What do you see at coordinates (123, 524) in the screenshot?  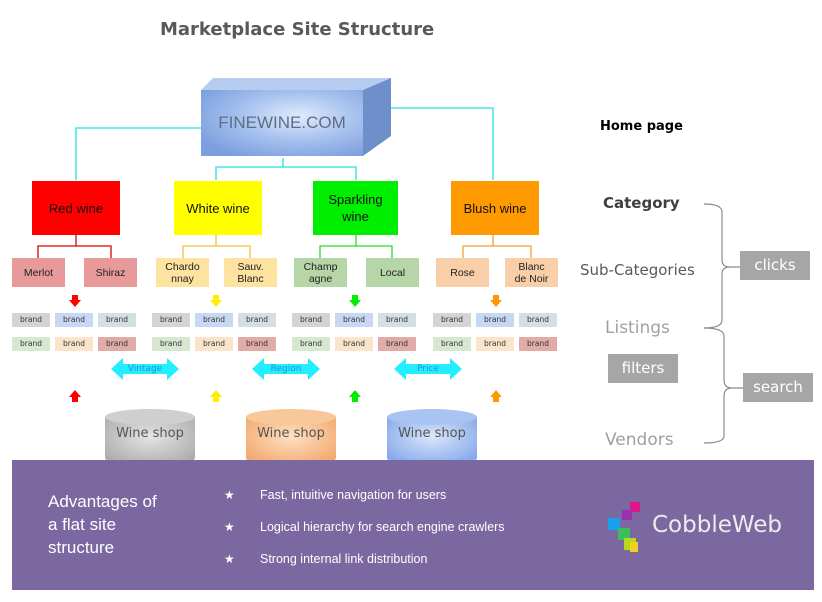 I see `advantages-heading: Advantages of a flat site structure` at bounding box center [123, 524].